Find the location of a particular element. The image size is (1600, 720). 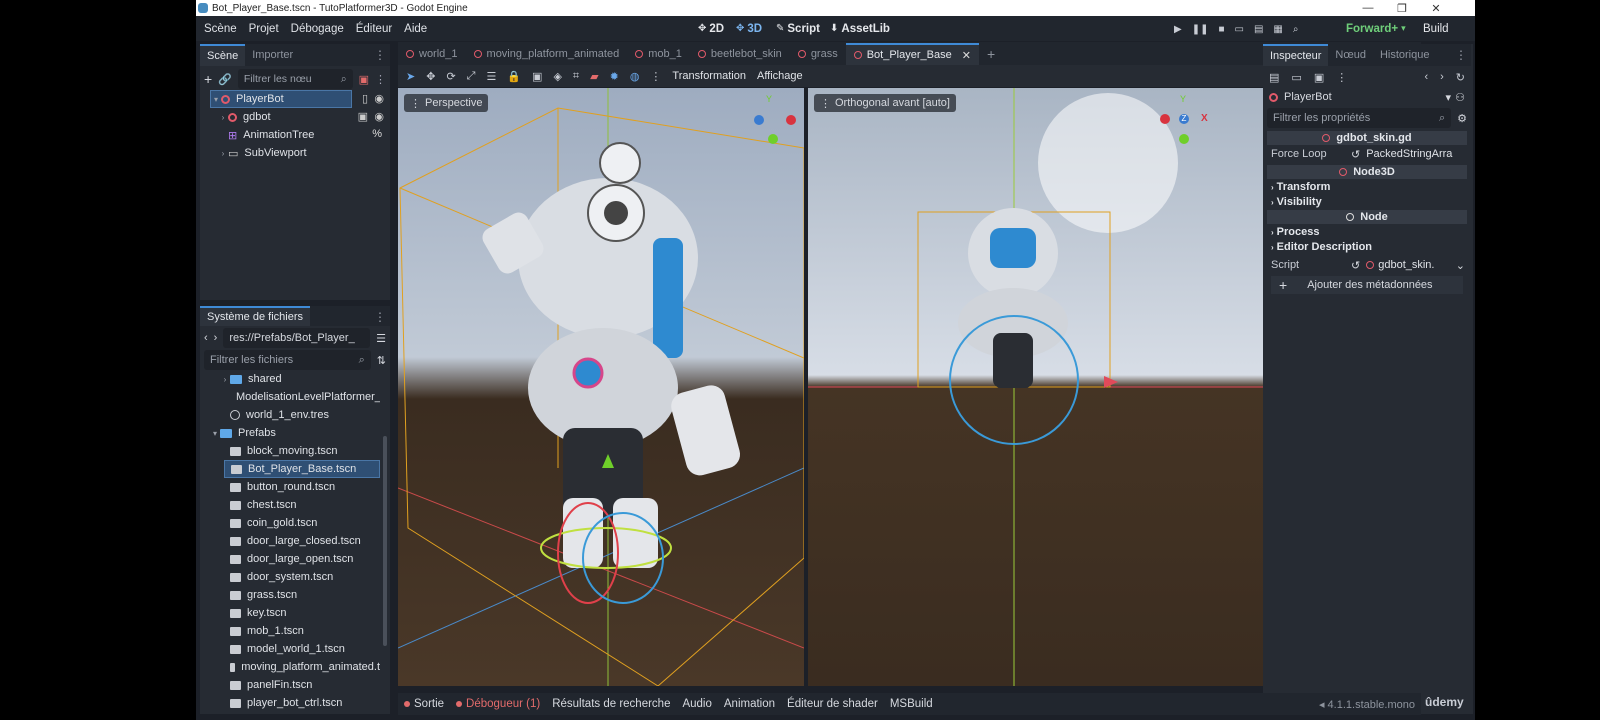

tab-shader-editor: Éditeur de shader is located at coordinates (832, 704).